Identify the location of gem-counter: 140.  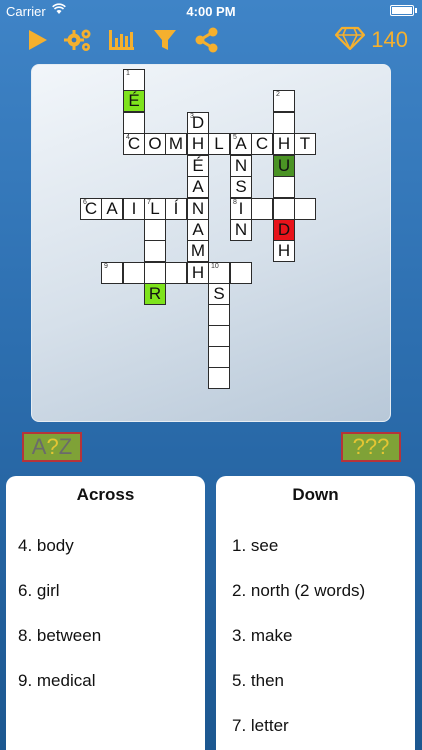
(371, 40).